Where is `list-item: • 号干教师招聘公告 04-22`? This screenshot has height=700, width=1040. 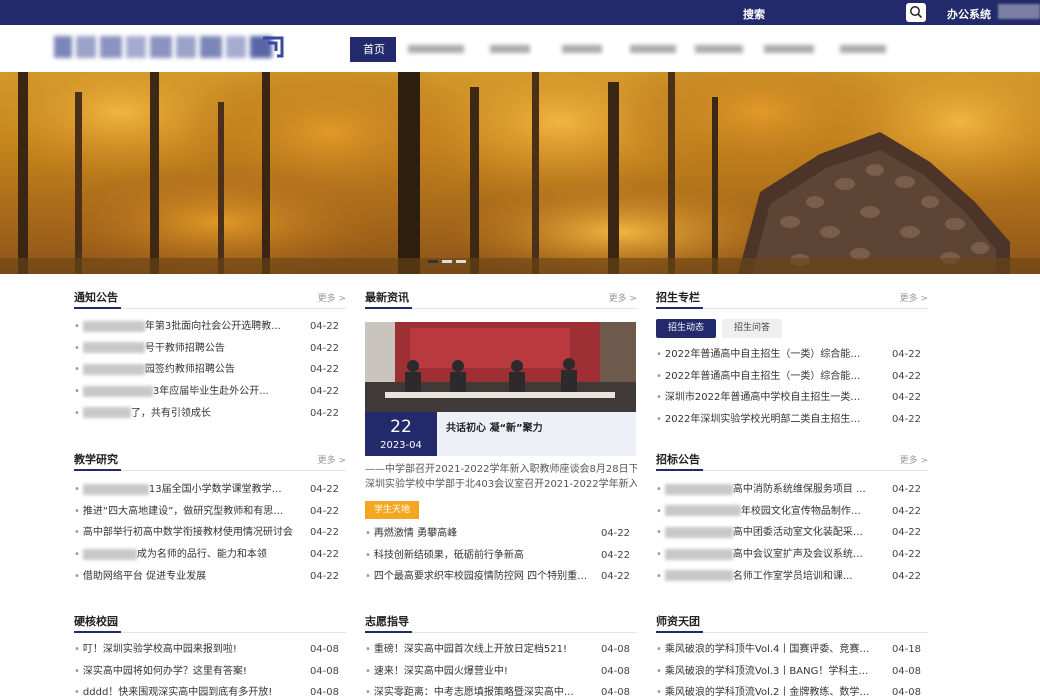 list-item: • 号干教师招聘公告 04-22 is located at coordinates (210, 349).